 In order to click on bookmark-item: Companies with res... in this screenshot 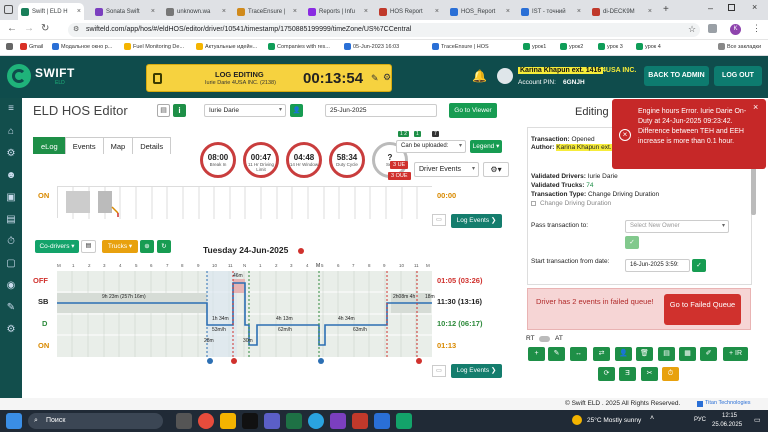, I will do `click(299, 46)`.